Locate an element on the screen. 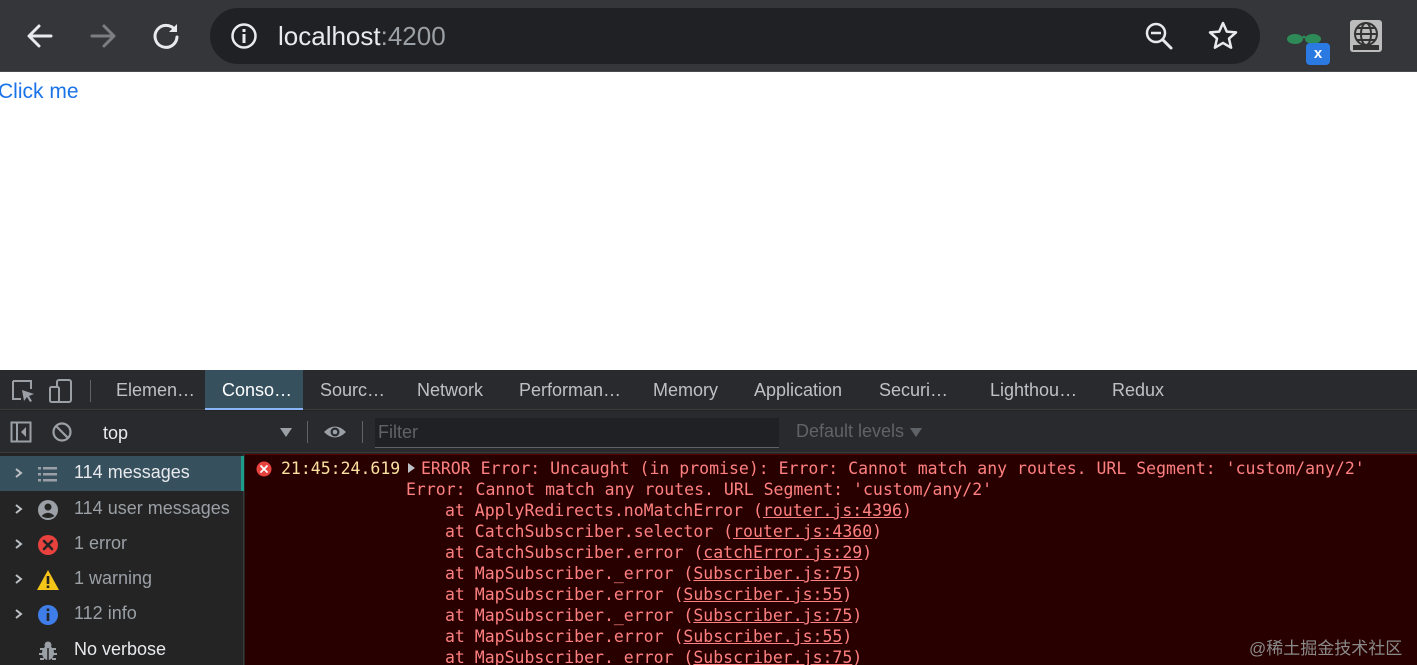 The width and height of the screenshot is (1417, 665). live-expression-eye-icon is located at coordinates (335, 432).